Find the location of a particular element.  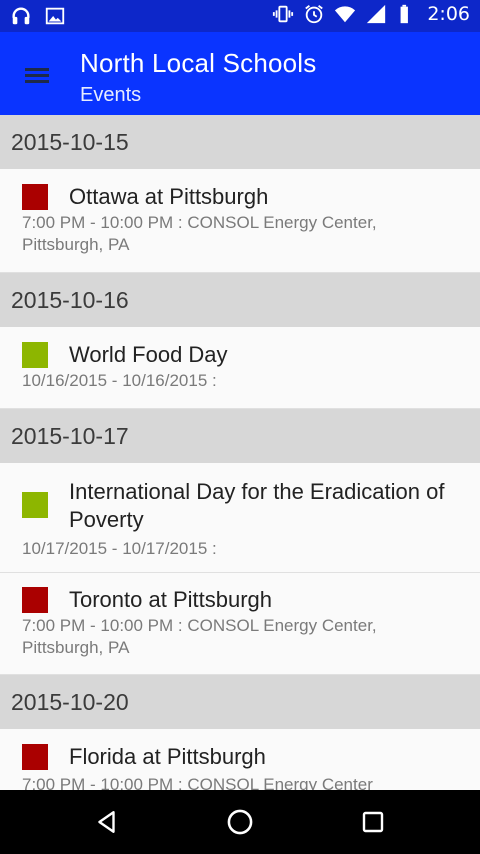

date-header: 2015-10-17 is located at coordinates (240, 436).